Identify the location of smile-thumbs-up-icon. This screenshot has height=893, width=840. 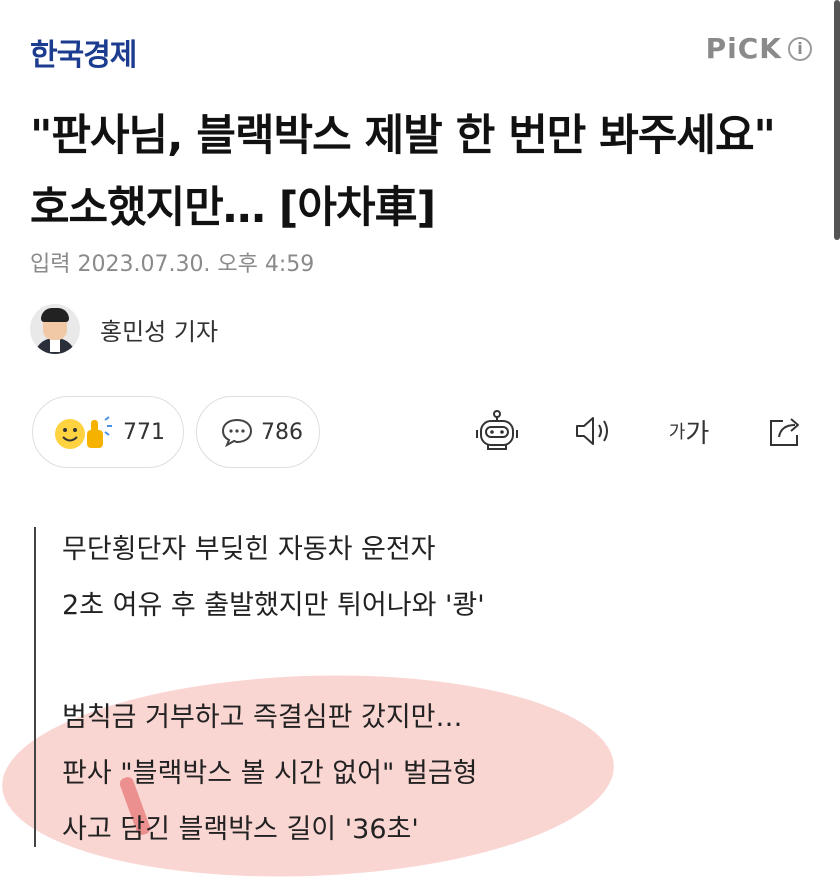
(83, 432).